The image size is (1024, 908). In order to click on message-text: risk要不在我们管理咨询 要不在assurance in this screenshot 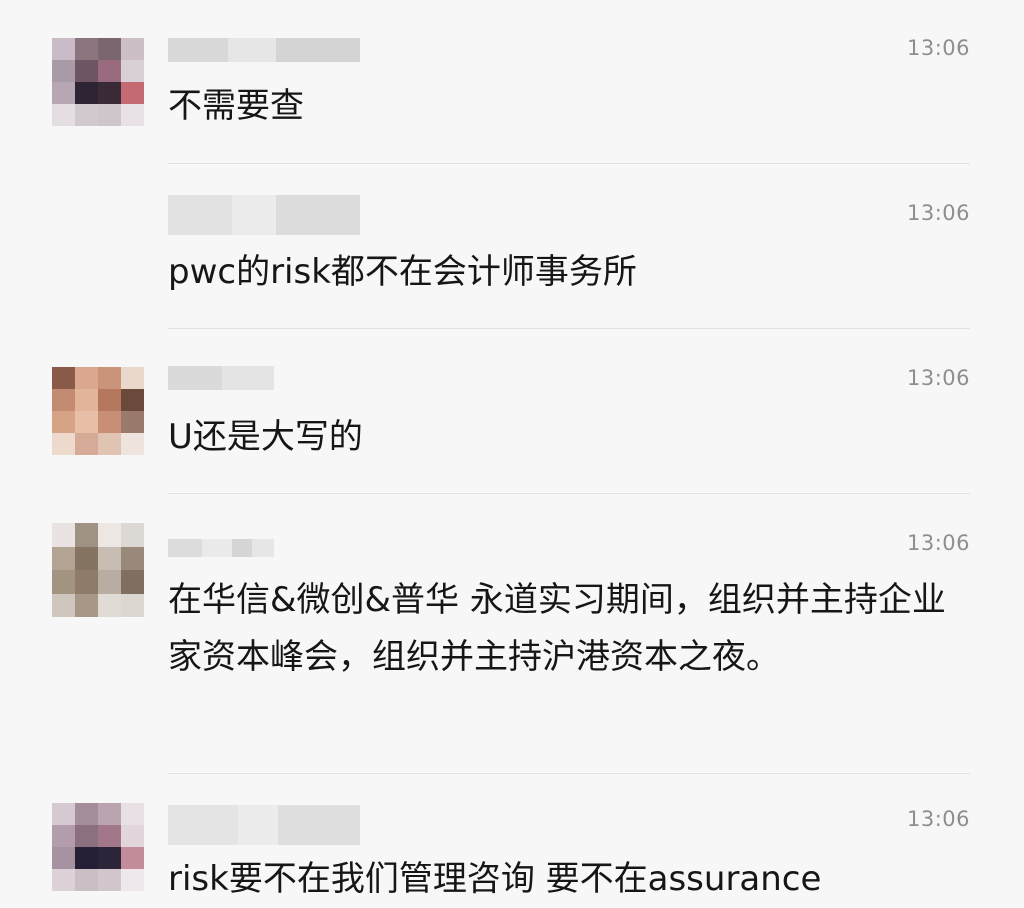, I will do `click(495, 879)`.